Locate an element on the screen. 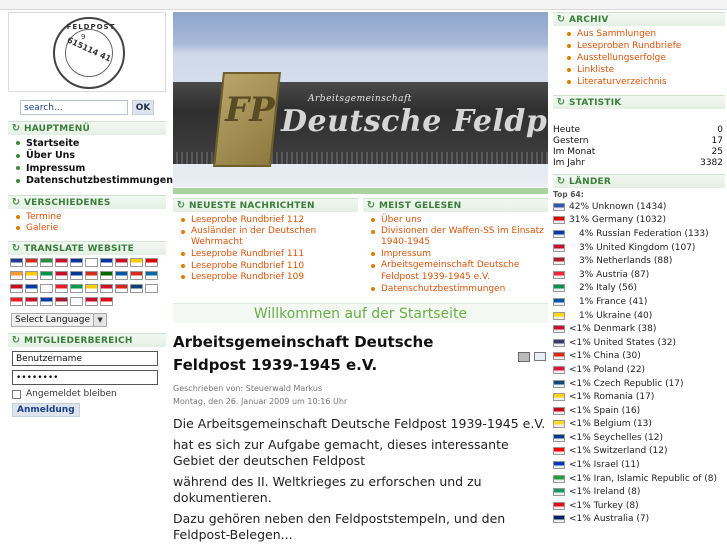  verschiedenes-header: ↻ VERSCHIEDENES is located at coordinates (87, 202).